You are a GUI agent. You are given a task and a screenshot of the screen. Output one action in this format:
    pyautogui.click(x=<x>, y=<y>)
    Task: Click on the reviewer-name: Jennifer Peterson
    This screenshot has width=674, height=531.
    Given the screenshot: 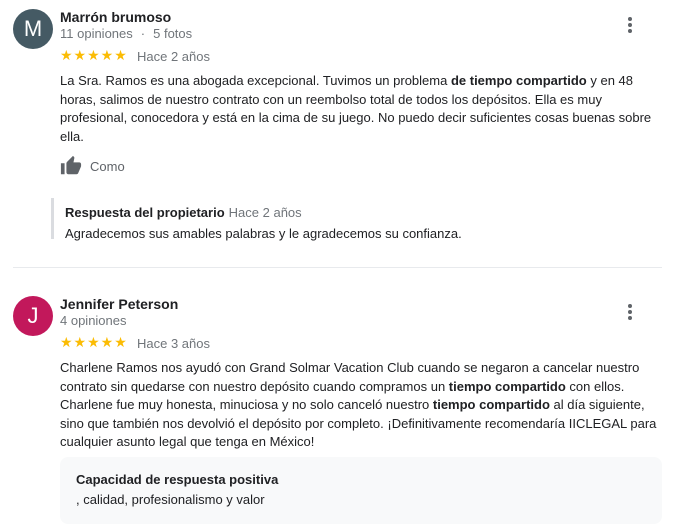 What is the action you would take?
    pyautogui.click(x=119, y=304)
    